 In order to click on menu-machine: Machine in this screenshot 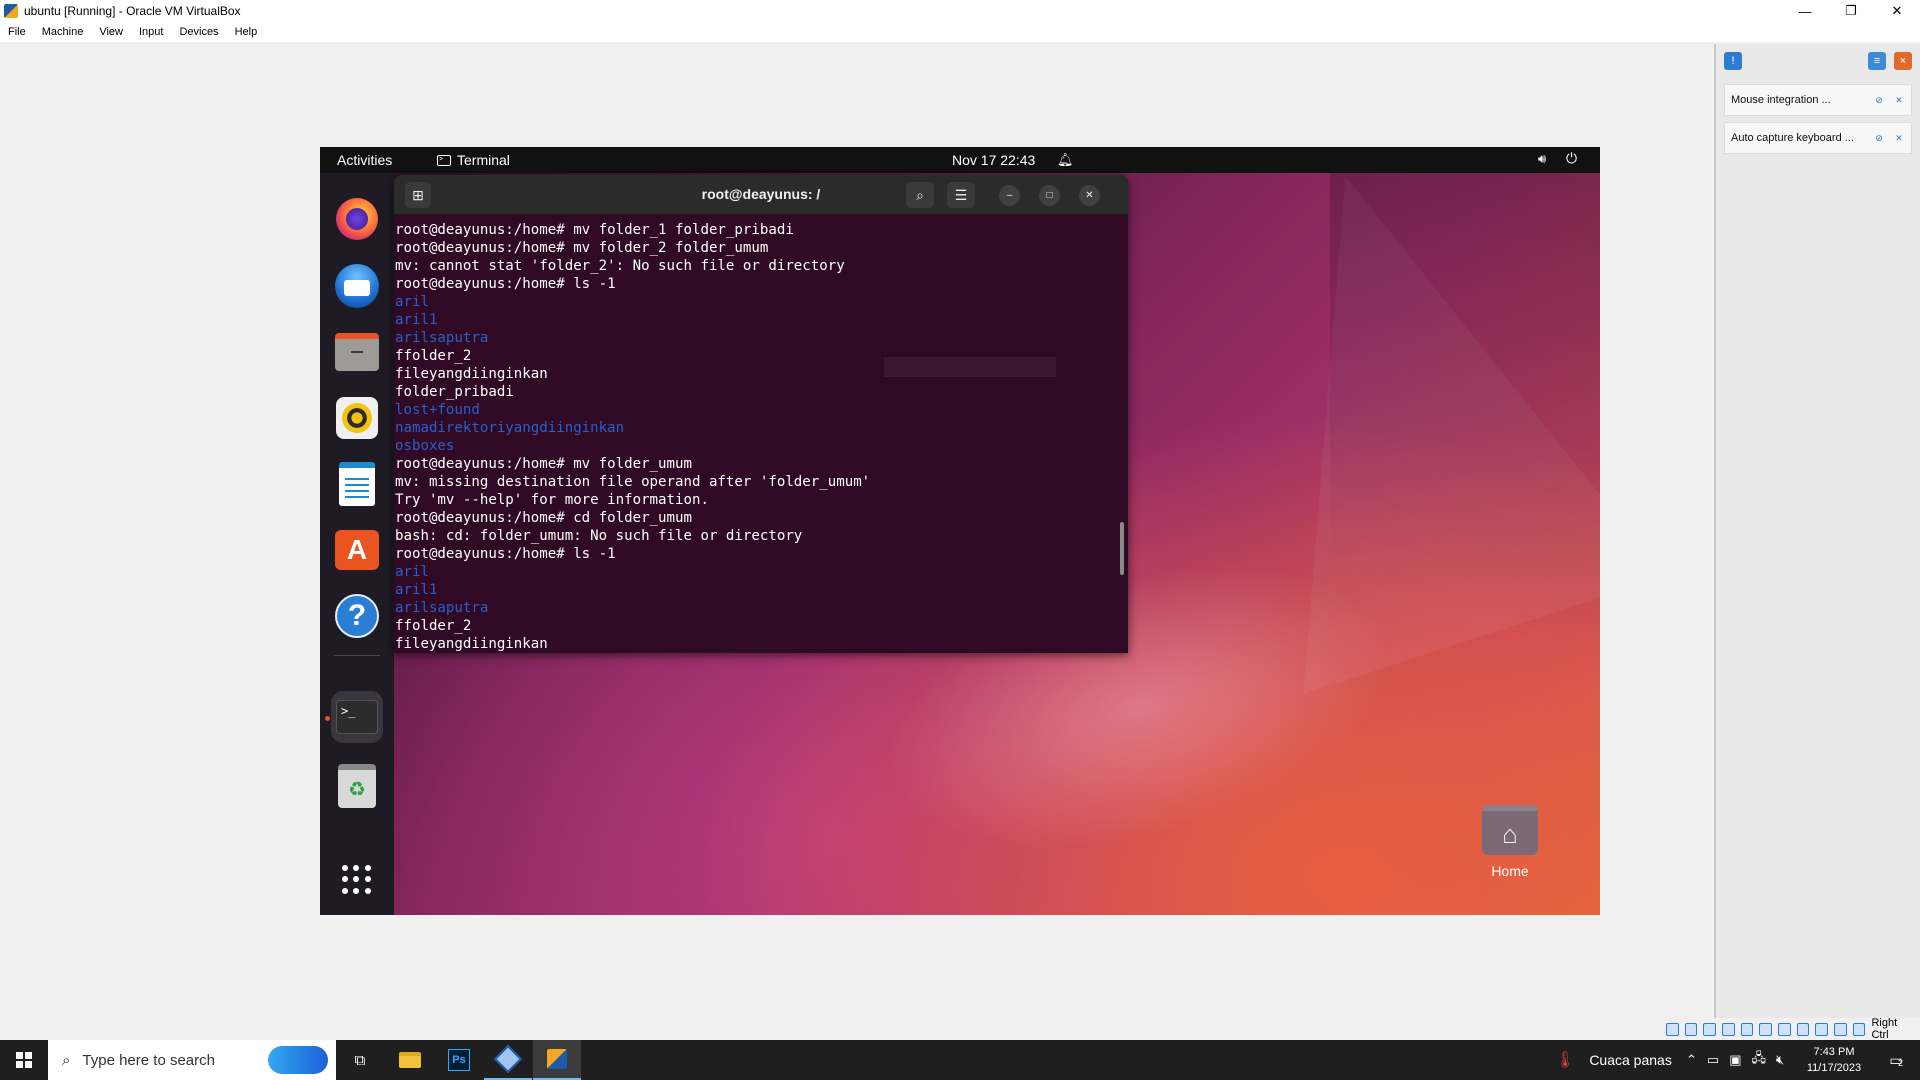, I will do `click(63, 32)`.